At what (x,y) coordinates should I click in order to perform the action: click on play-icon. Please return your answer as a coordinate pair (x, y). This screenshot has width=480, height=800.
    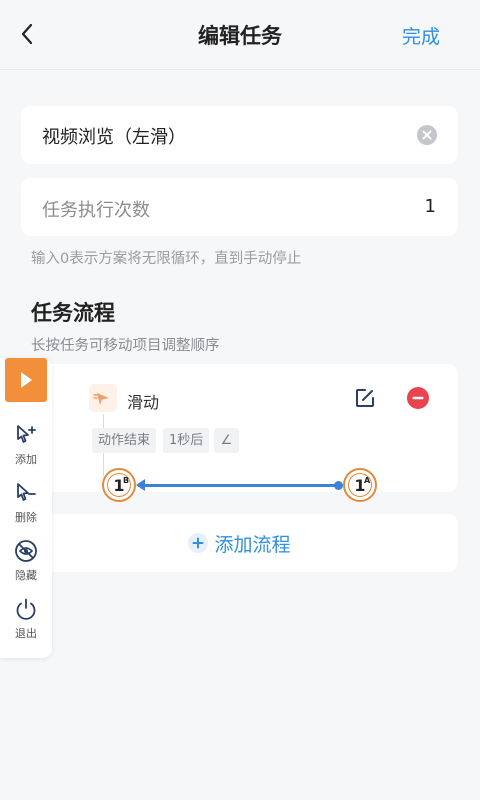
    Looking at the image, I should click on (26, 380).